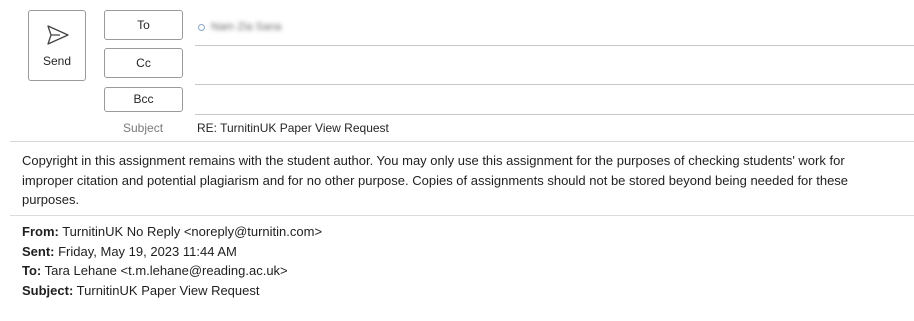  I want to click on subject-input: RE: TurnitinUK Paper View Request, so click(293, 128).